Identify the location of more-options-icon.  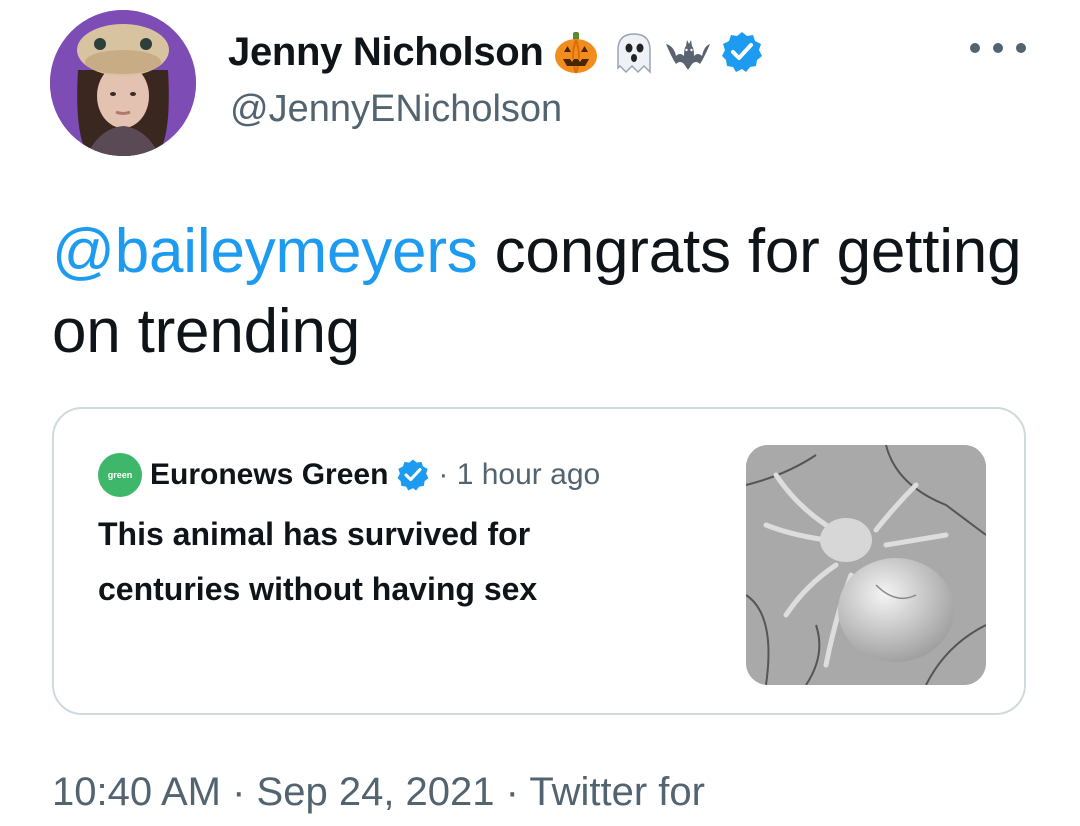
(998, 48).